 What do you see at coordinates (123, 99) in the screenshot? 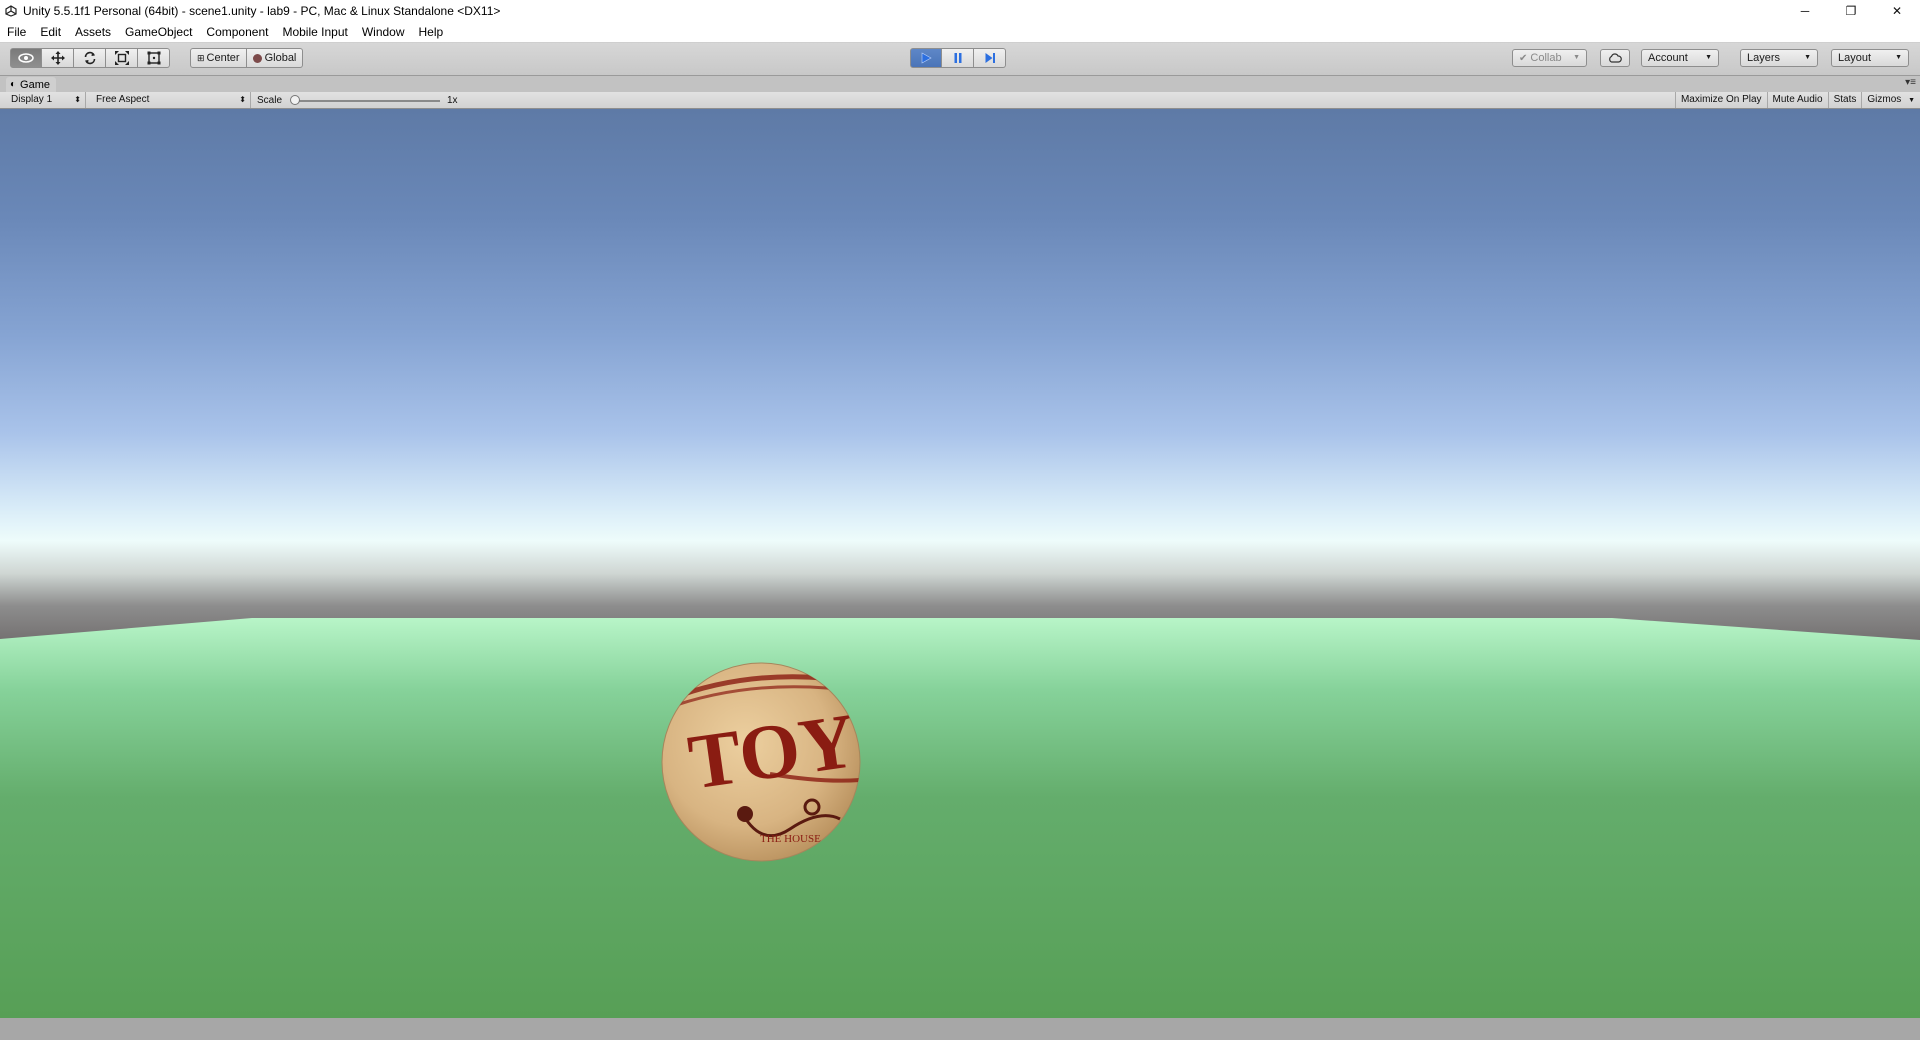
I see `aspect-label: Free Aspect` at bounding box center [123, 99].